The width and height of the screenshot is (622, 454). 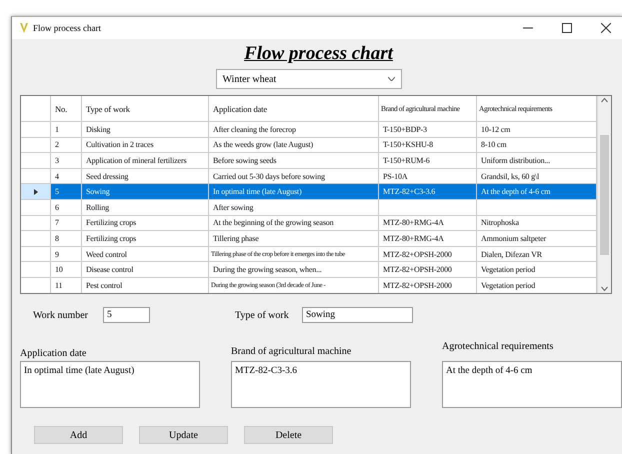 I want to click on table-cell: T-150+RUM-6, so click(x=428, y=161).